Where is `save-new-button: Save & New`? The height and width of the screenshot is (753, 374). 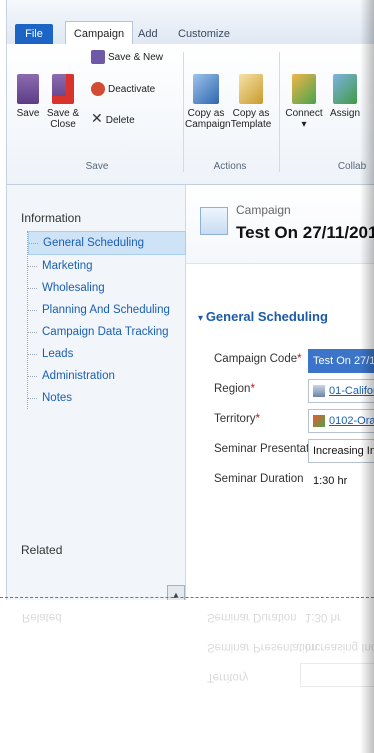
save-new-button: Save & New is located at coordinates (127, 58).